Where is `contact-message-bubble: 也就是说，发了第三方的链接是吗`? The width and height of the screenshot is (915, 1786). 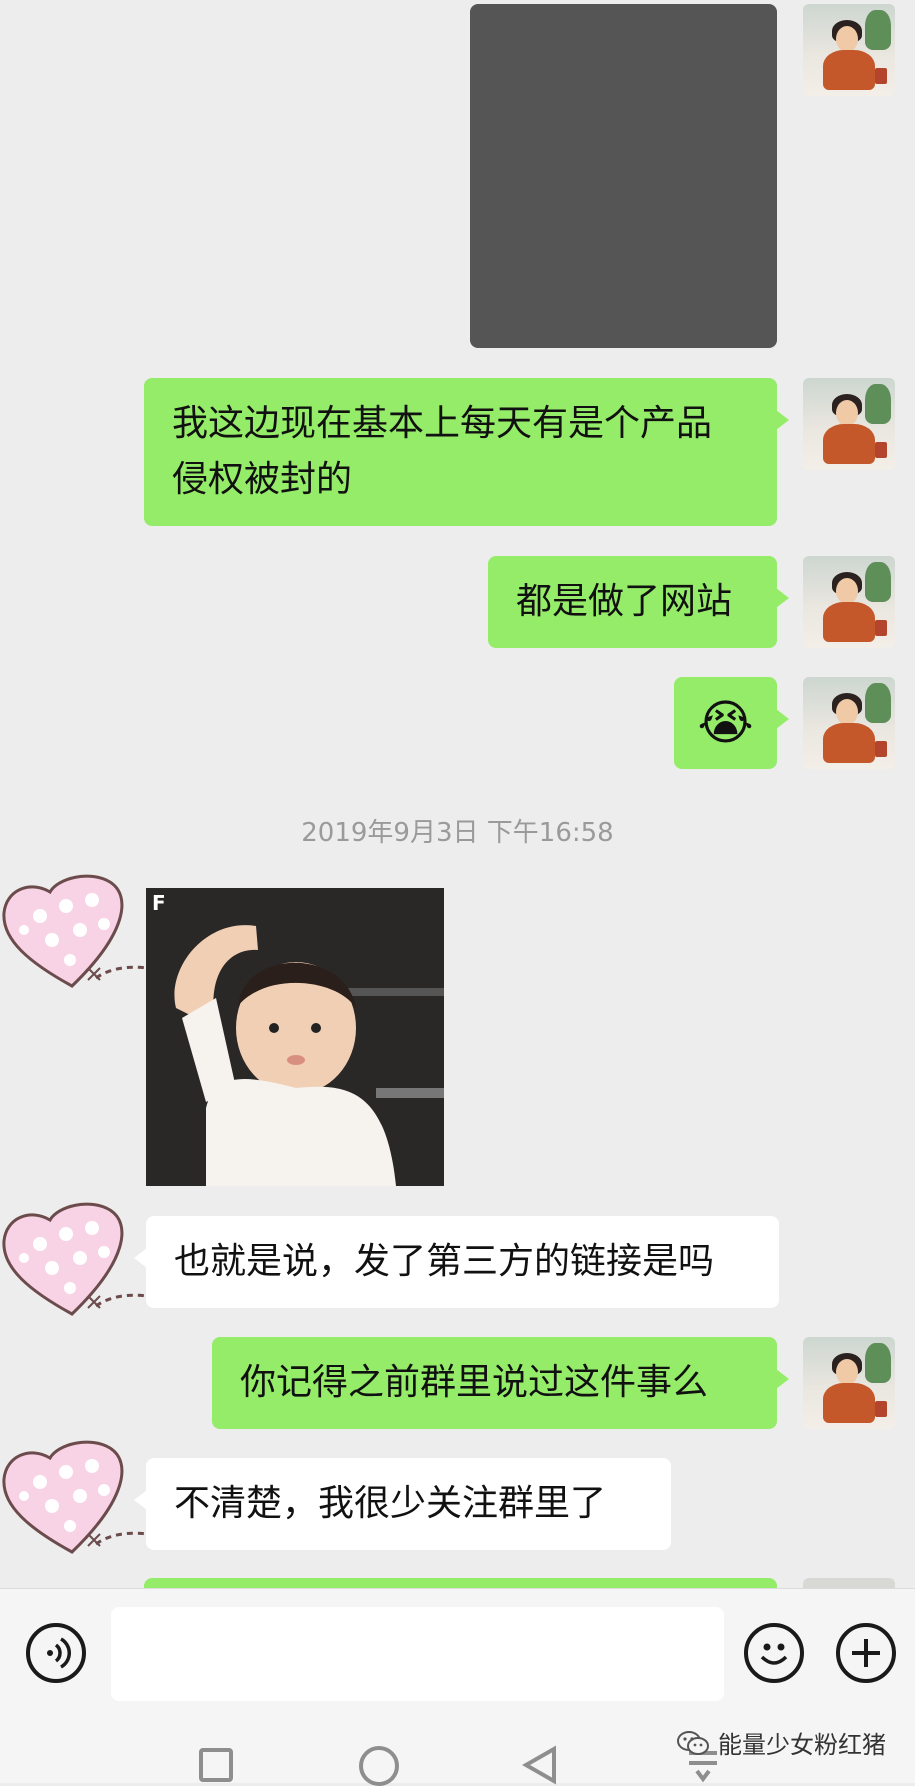 contact-message-bubble: 也就是说，发了第三方的链接是吗 is located at coordinates (456, 1262).